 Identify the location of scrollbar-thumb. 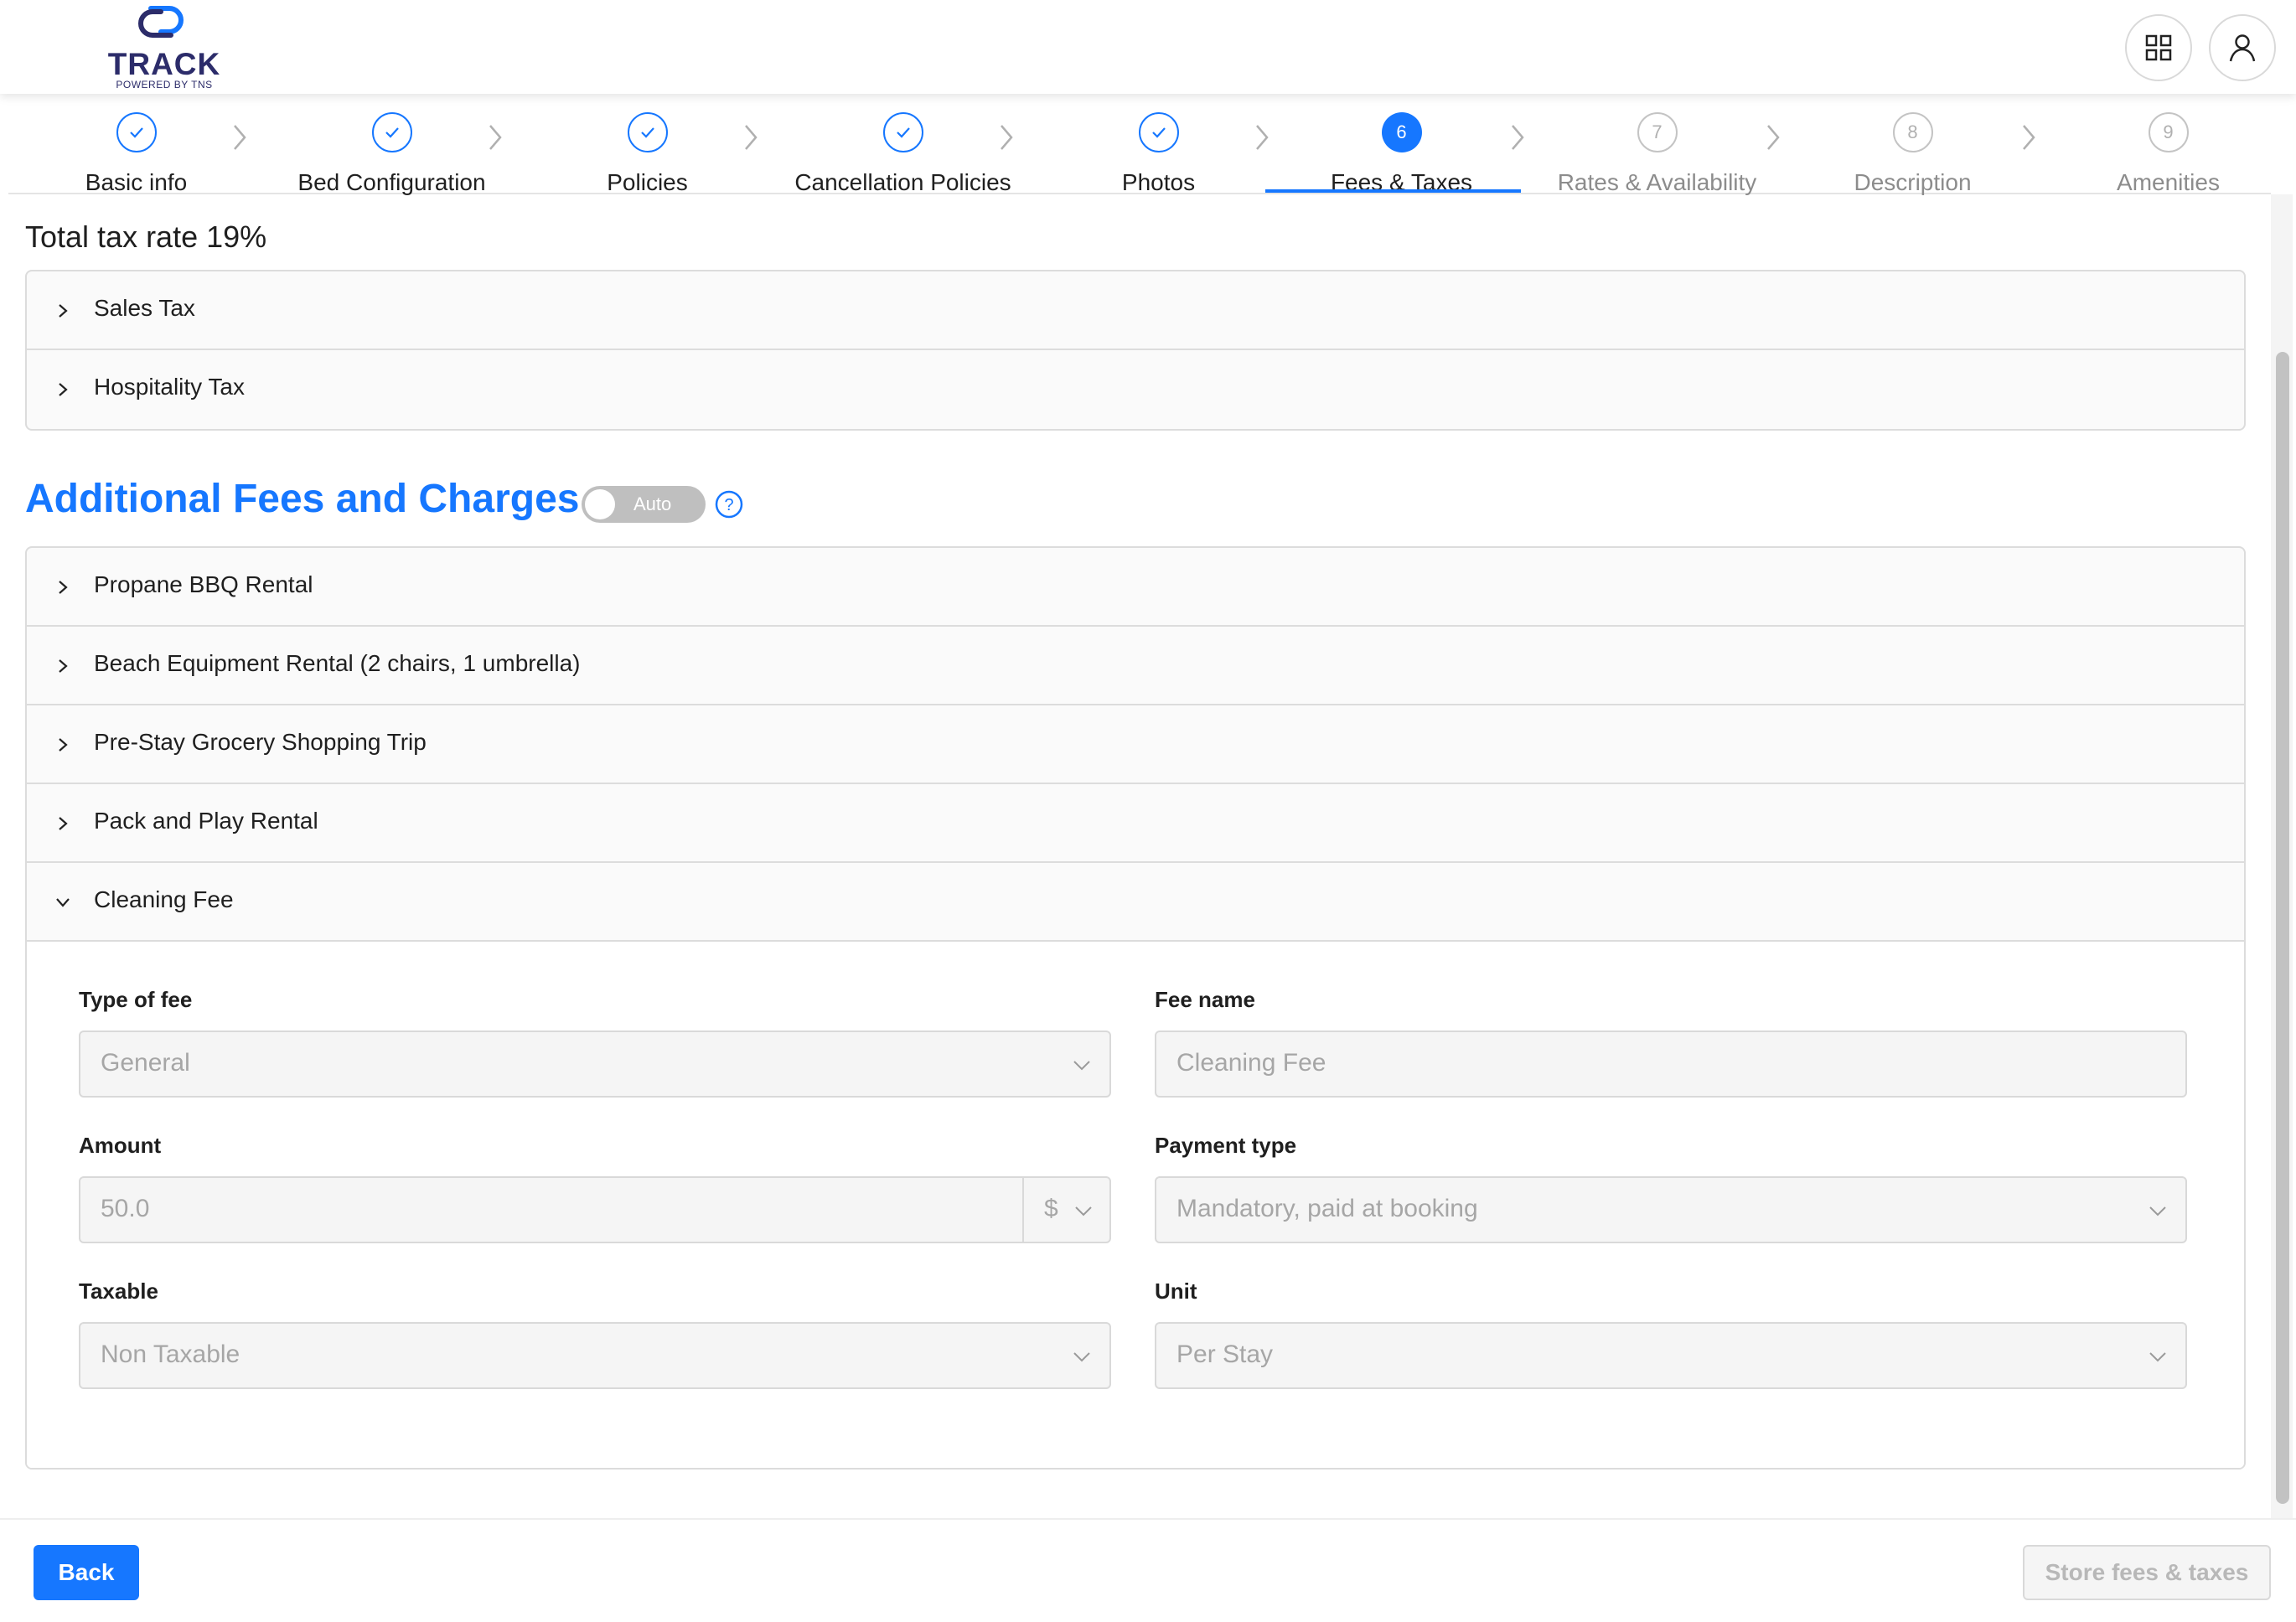
(2282, 928).